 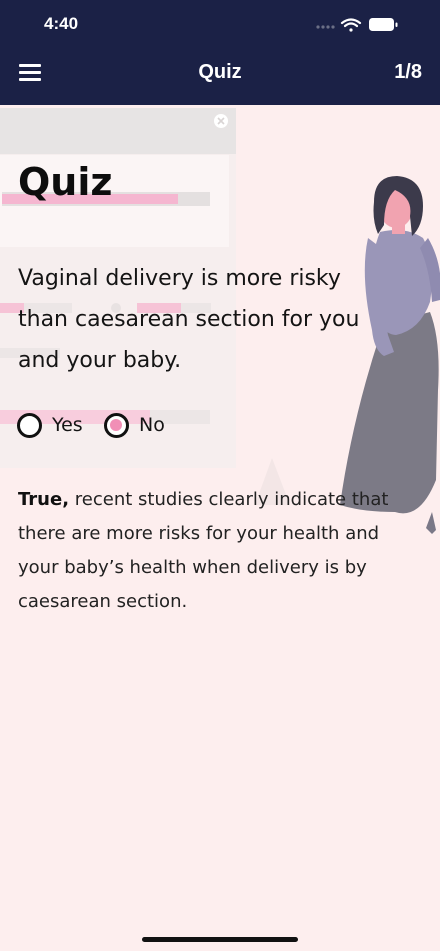 I want to click on quiz-heading: Quiz, so click(x=65, y=182).